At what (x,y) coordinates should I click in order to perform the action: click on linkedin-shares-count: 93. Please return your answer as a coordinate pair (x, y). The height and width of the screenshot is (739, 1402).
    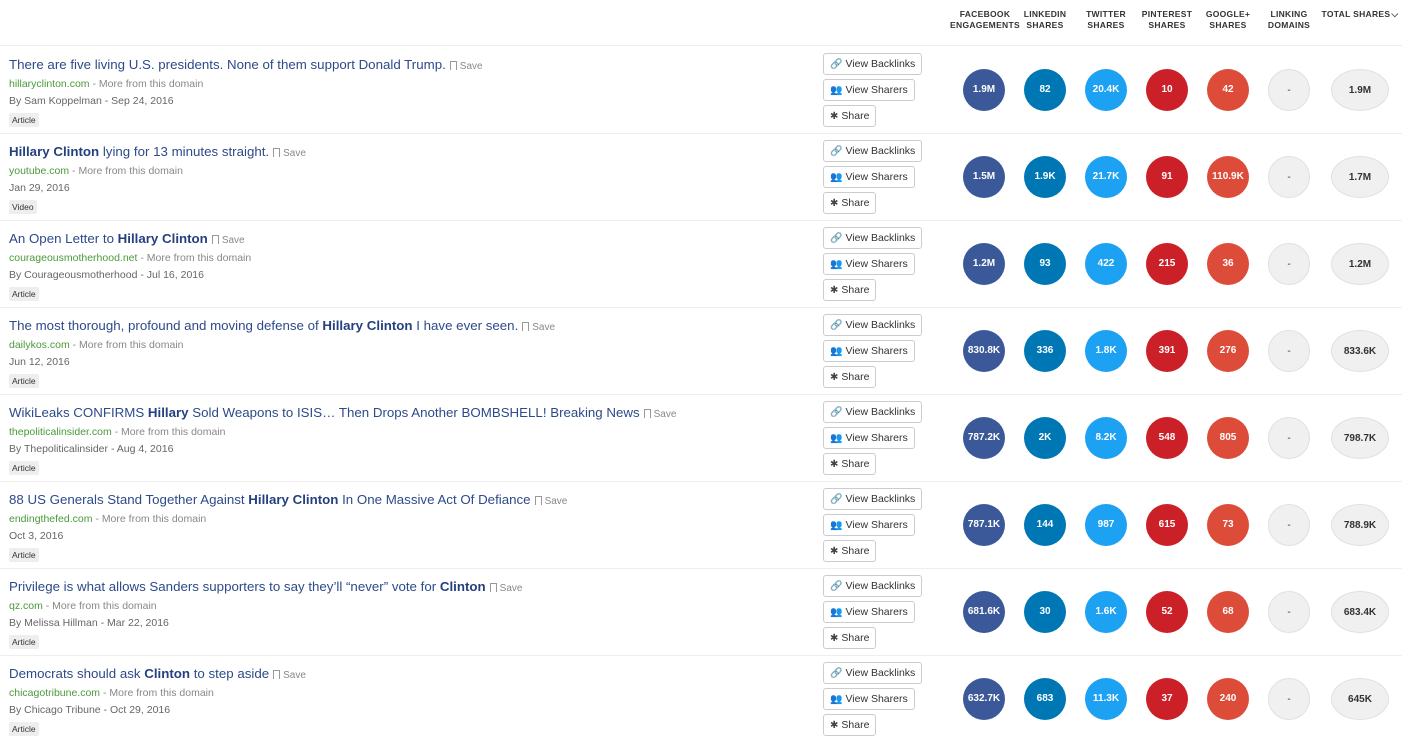
    Looking at the image, I should click on (1045, 264).